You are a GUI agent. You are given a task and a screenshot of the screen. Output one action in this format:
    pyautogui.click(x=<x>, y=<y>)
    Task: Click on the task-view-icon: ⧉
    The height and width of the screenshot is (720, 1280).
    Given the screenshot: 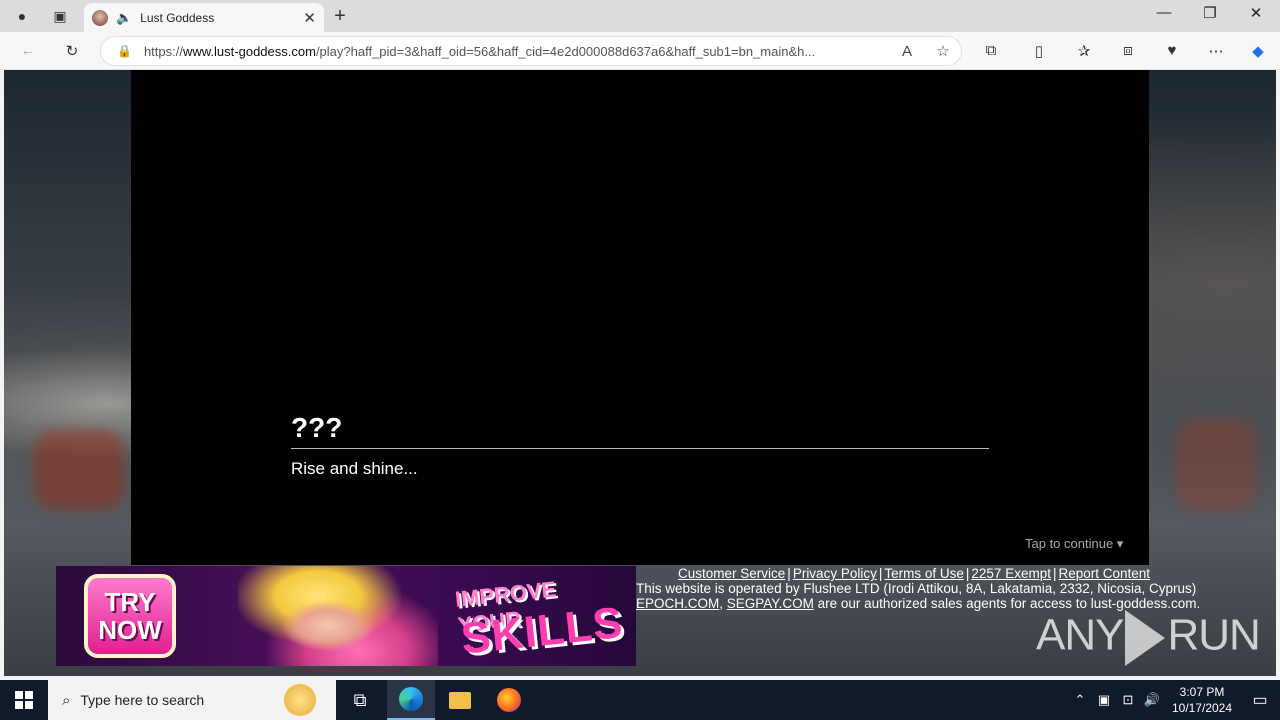 What is the action you would take?
    pyautogui.click(x=360, y=700)
    